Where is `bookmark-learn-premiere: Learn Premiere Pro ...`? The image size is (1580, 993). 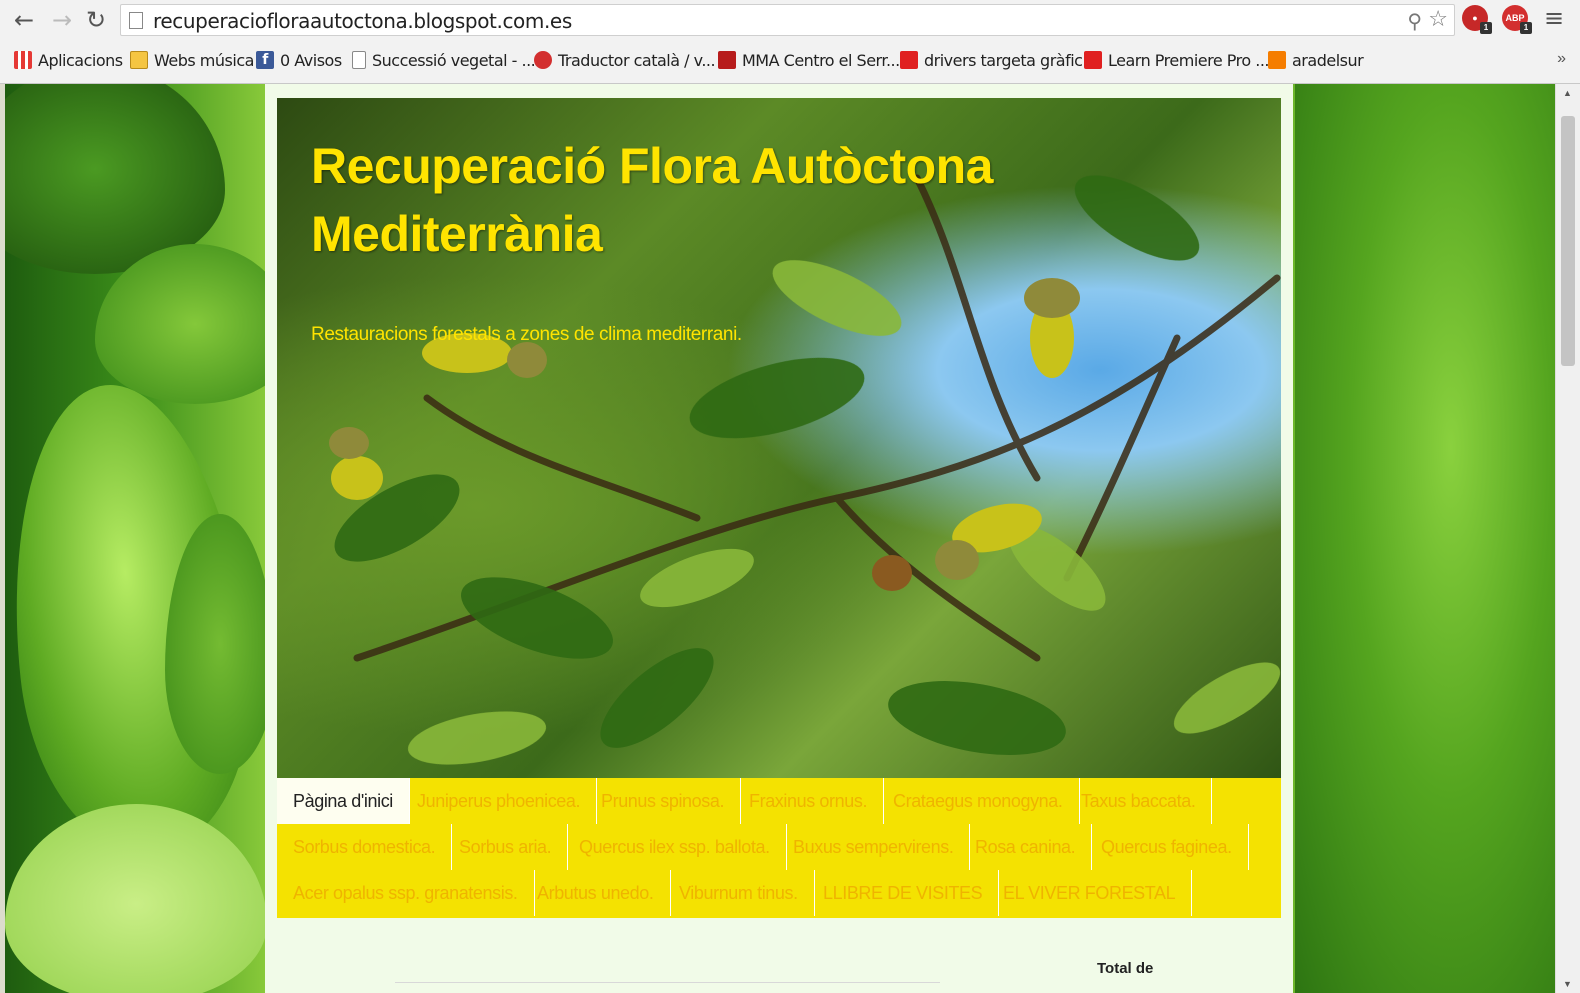
bookmark-learn-premiere: Learn Premiere Pro ... is located at coordinates (1177, 60).